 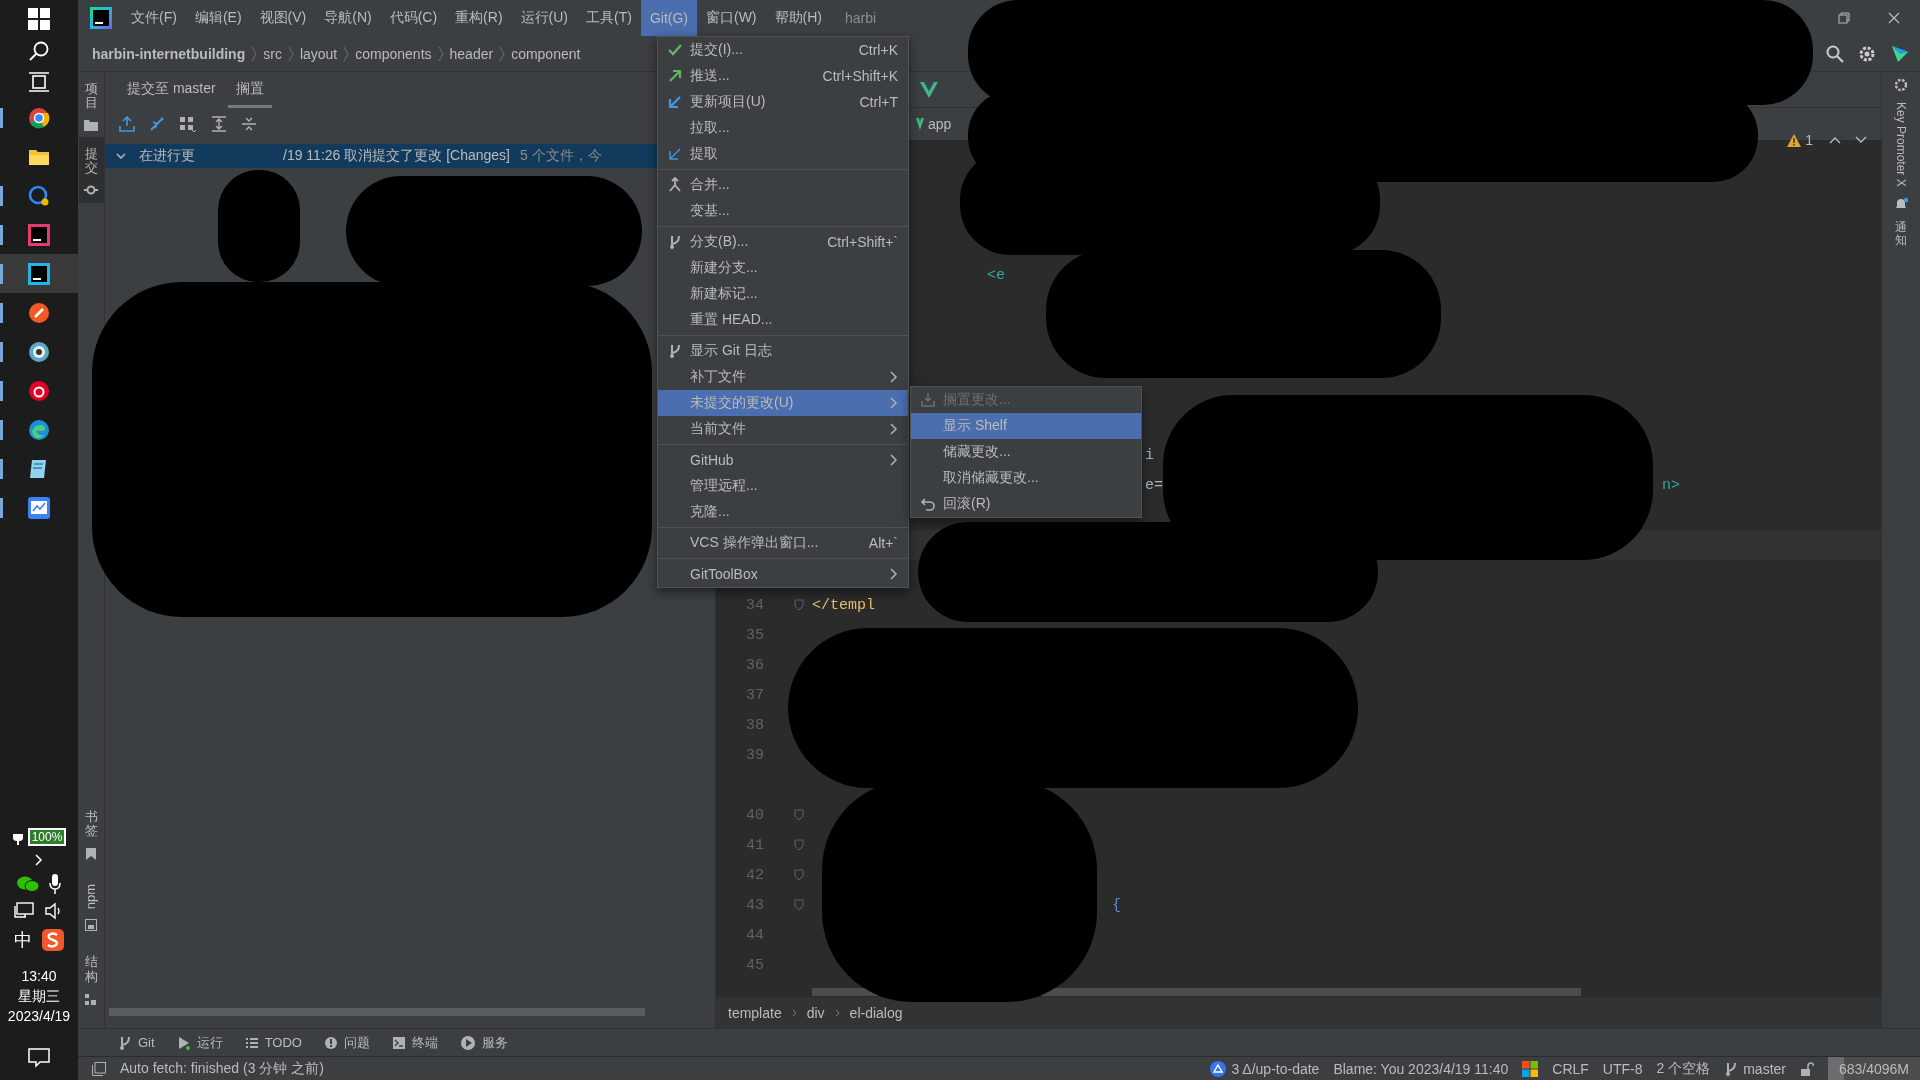 What do you see at coordinates (1530, 1068) in the screenshot?
I see `four-squares-logo-icon` at bounding box center [1530, 1068].